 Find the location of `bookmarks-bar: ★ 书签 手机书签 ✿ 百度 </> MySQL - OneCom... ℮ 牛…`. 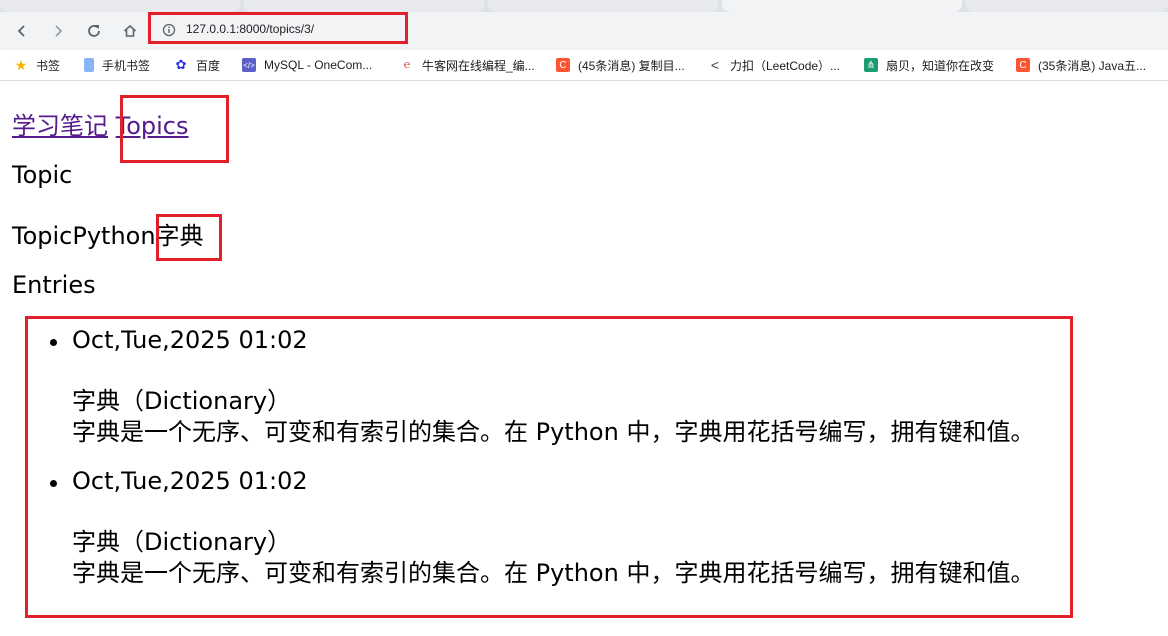

bookmarks-bar: ★ 书签 手机书签 ✿ 百度 </> MySQL - OneCom... ℮ 牛… is located at coordinates (584, 65).